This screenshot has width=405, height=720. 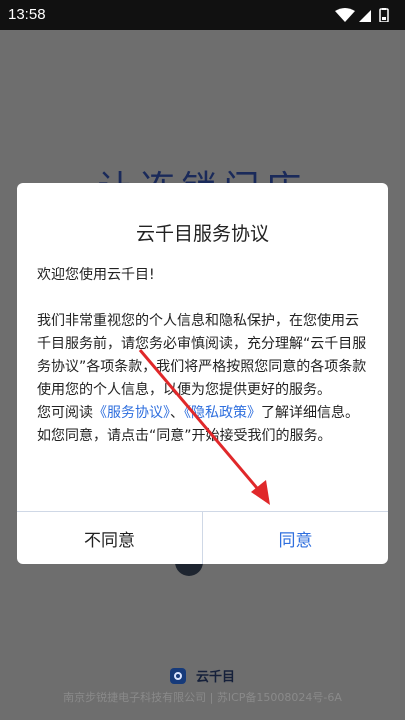 What do you see at coordinates (384, 15) in the screenshot?
I see `battery-icon` at bounding box center [384, 15].